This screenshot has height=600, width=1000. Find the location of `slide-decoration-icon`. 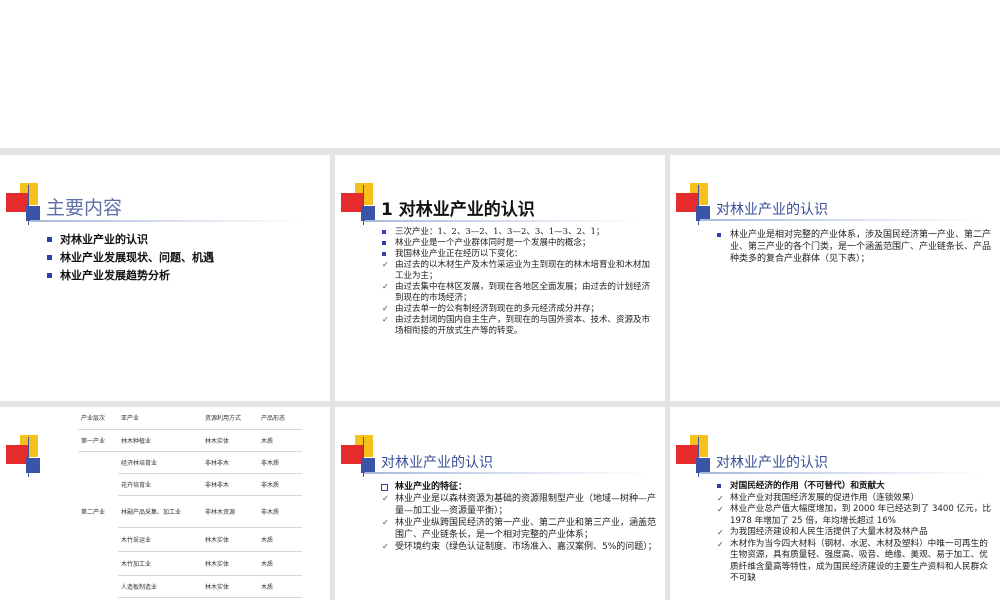

slide-decoration-icon is located at coordinates (26, 457).